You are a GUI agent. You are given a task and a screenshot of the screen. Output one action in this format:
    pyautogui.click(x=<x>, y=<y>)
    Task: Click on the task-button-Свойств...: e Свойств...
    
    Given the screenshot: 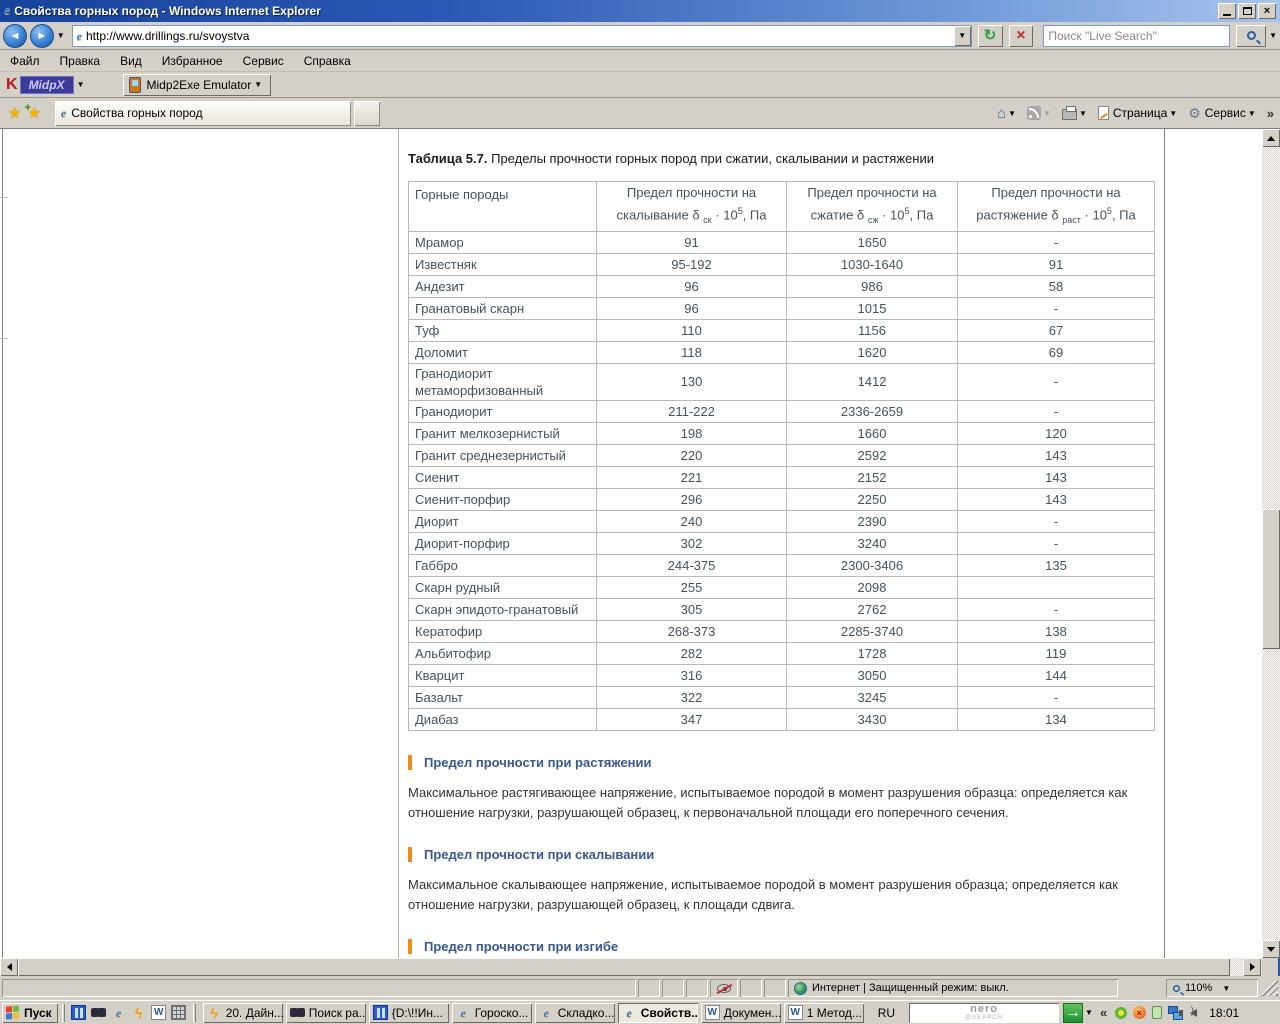 What is the action you would take?
    pyautogui.click(x=657, y=1012)
    